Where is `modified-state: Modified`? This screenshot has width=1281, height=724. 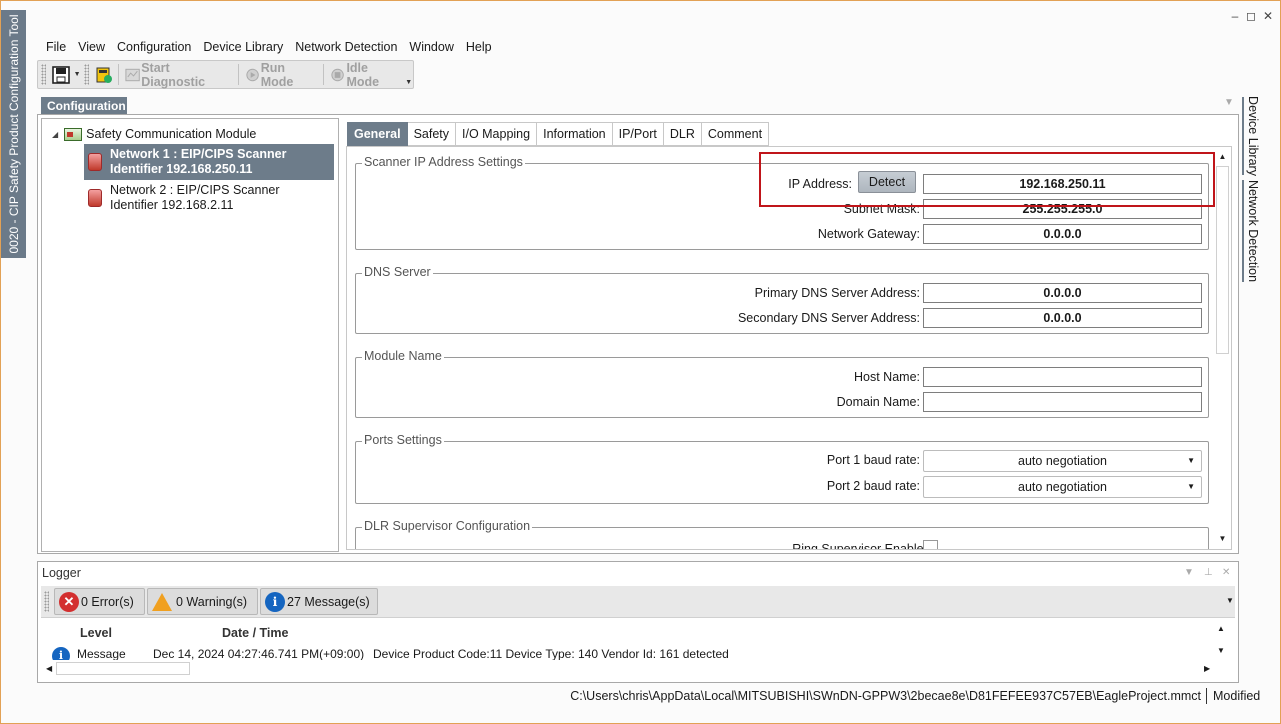
modified-state: Modified is located at coordinates (1237, 696).